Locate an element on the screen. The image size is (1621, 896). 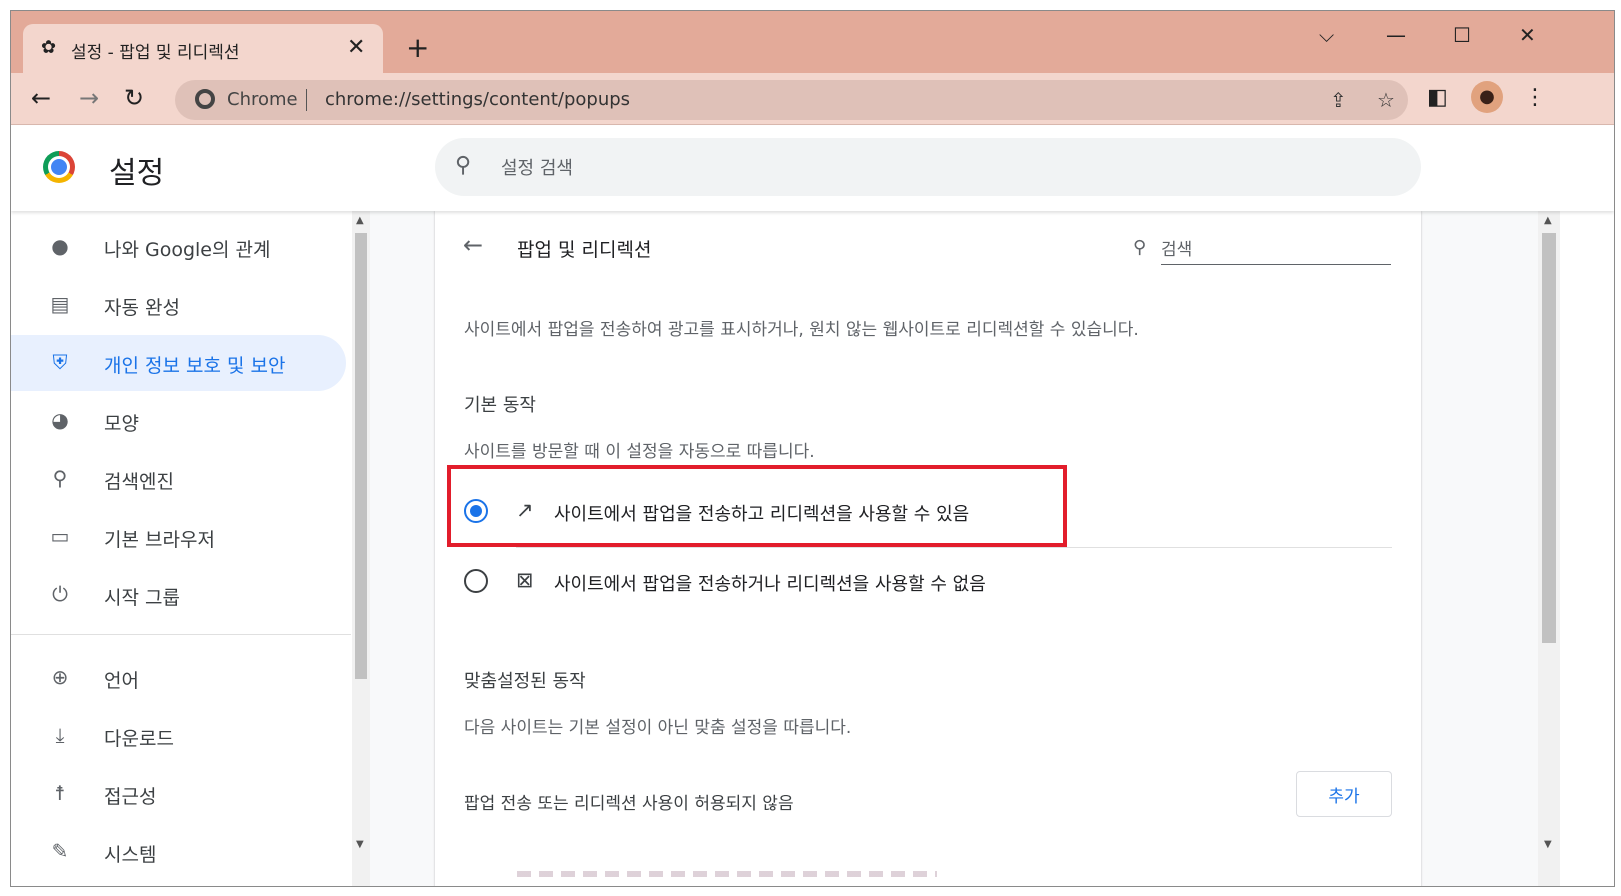
url-text: chrome://settings/content/popups is located at coordinates (477, 99).